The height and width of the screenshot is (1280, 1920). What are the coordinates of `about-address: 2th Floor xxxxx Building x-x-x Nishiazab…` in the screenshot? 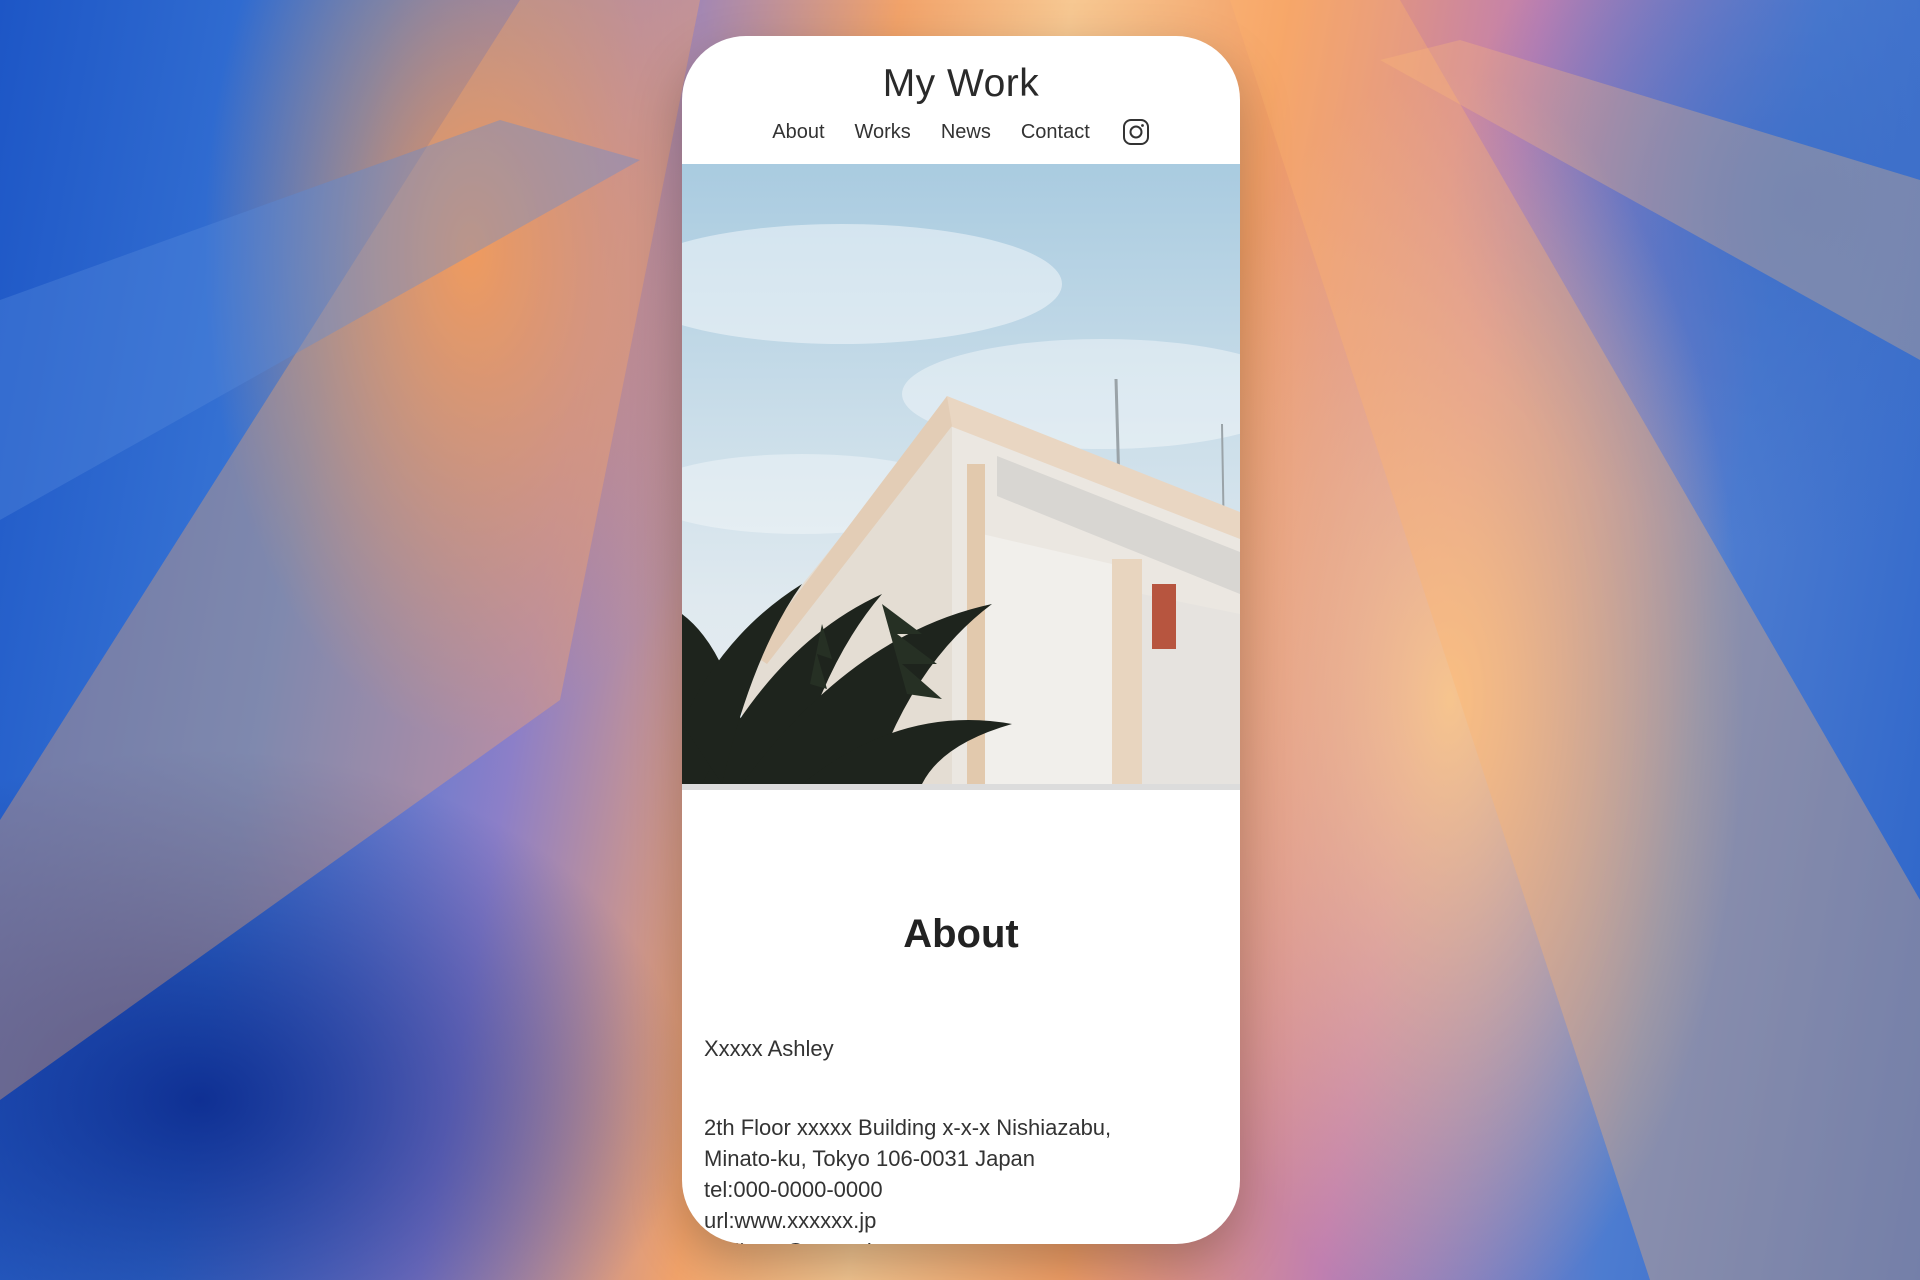 It's located at (907, 1178).